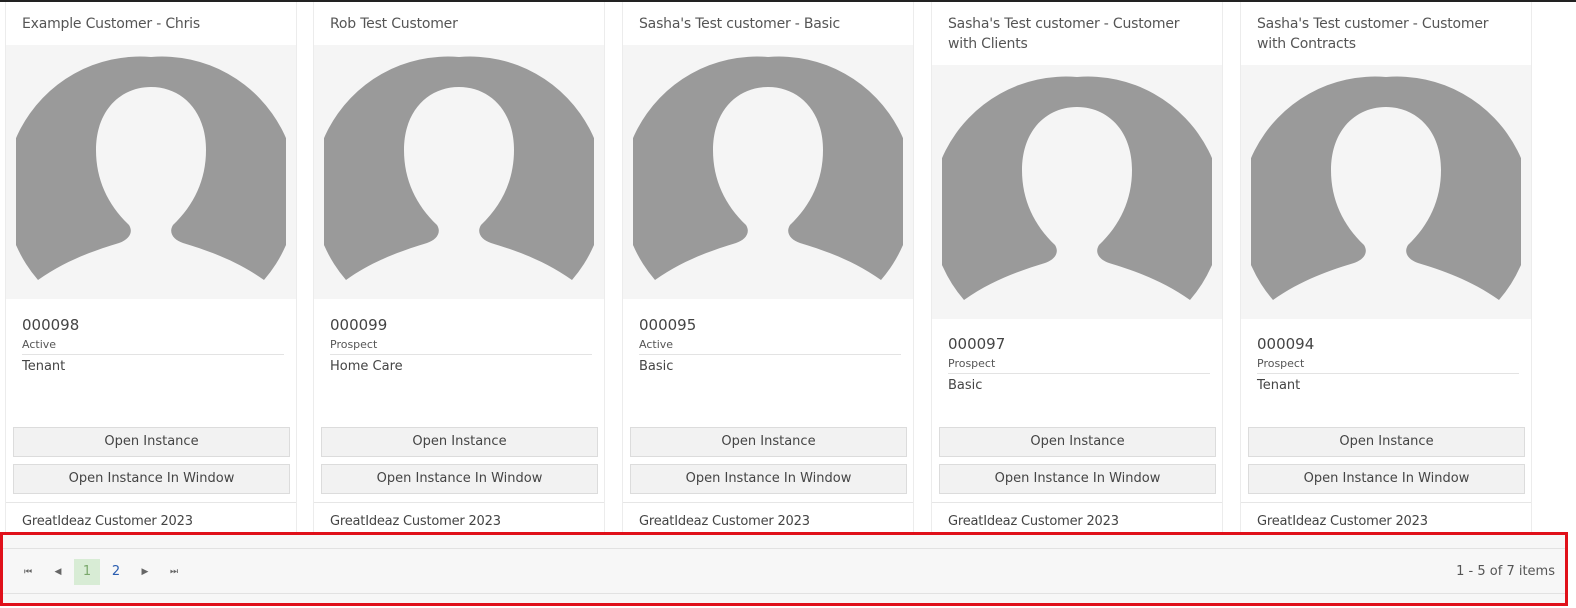  Describe the element at coordinates (174, 572) in the screenshot. I see `last-page-icon: ⏭` at that location.